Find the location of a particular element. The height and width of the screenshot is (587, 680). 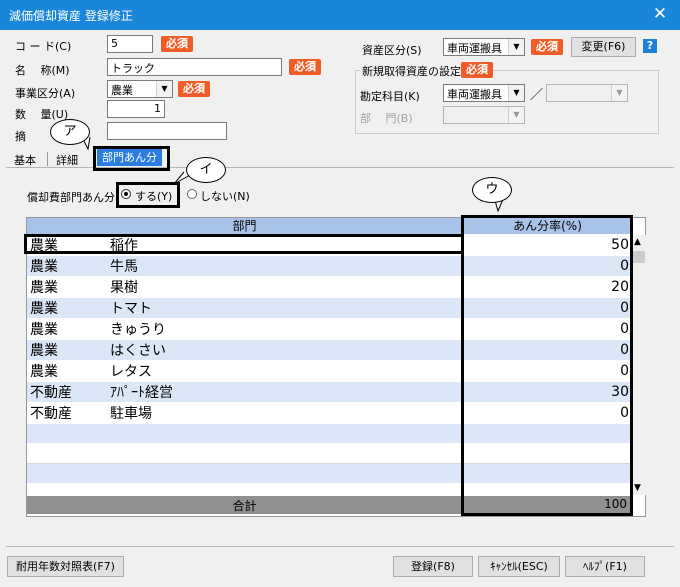

code-label: コ ー ド(C) is located at coordinates (43, 46).